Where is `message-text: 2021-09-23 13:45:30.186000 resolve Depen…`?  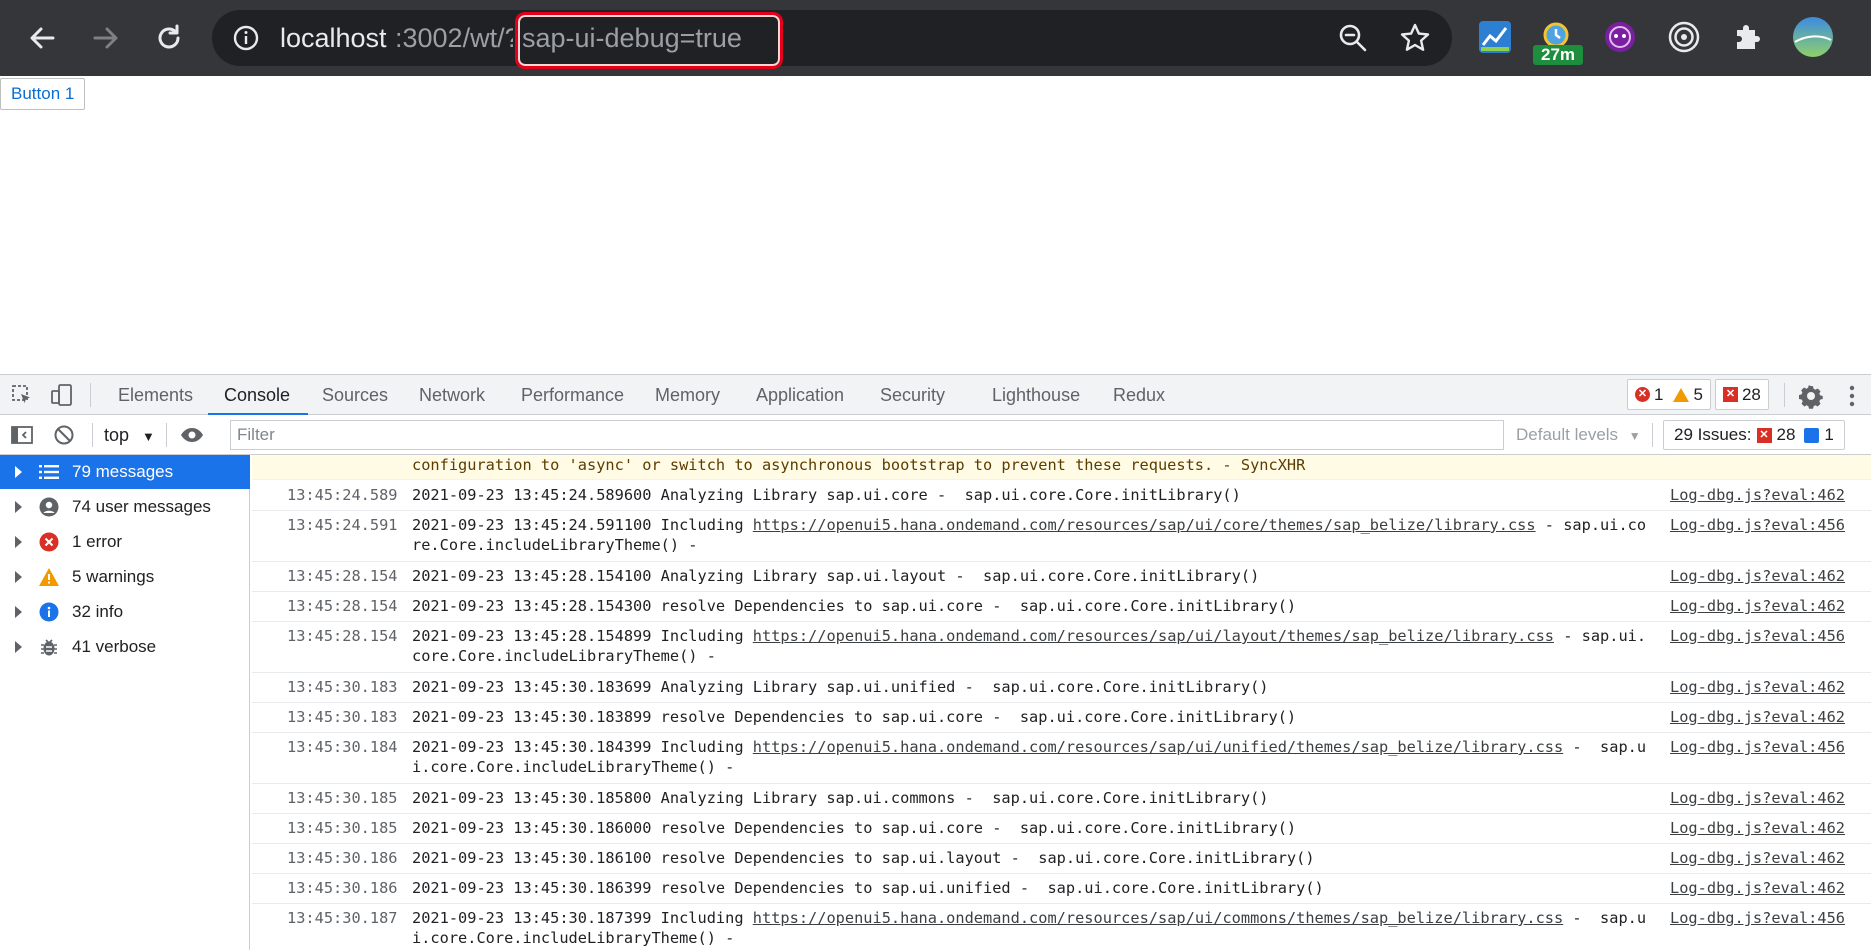
message-text: 2021-09-23 13:45:30.186000 resolve Depen… is located at coordinates (854, 828).